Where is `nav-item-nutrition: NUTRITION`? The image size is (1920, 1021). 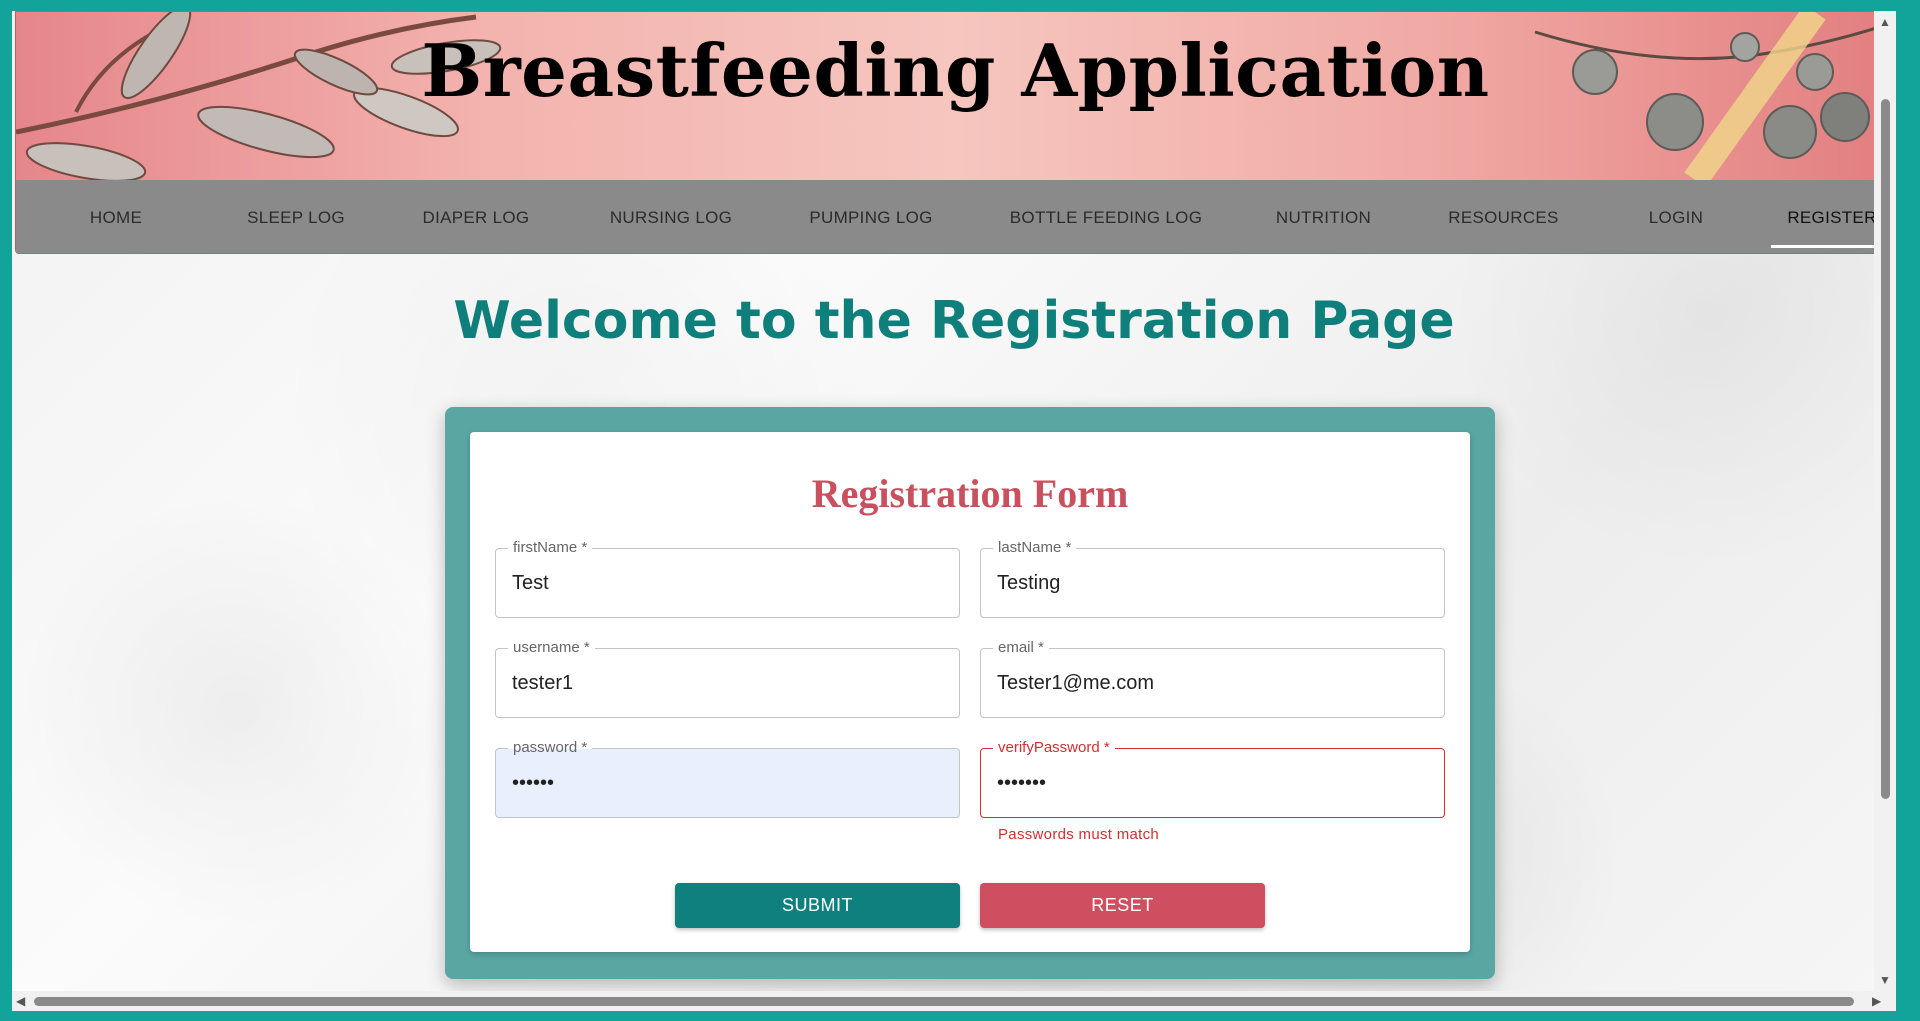 nav-item-nutrition: NUTRITION is located at coordinates (1323, 216).